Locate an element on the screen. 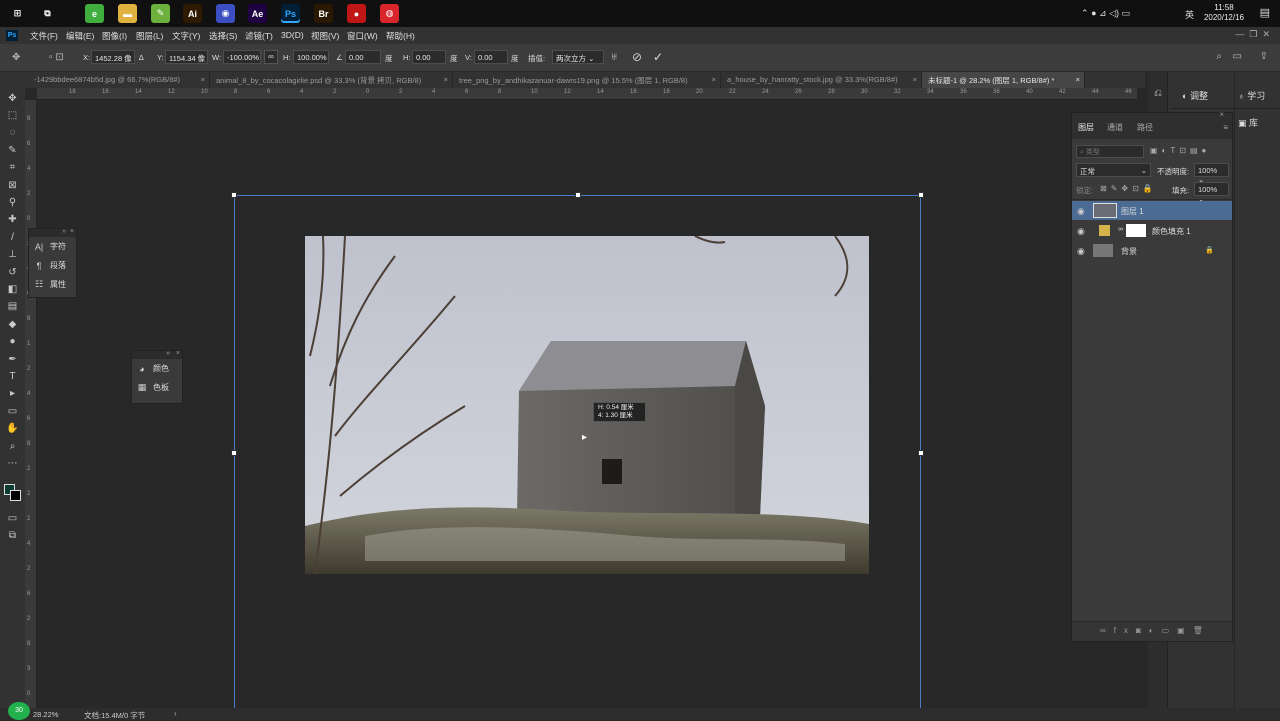  commit-icon: ✓ is located at coordinates (658, 57).